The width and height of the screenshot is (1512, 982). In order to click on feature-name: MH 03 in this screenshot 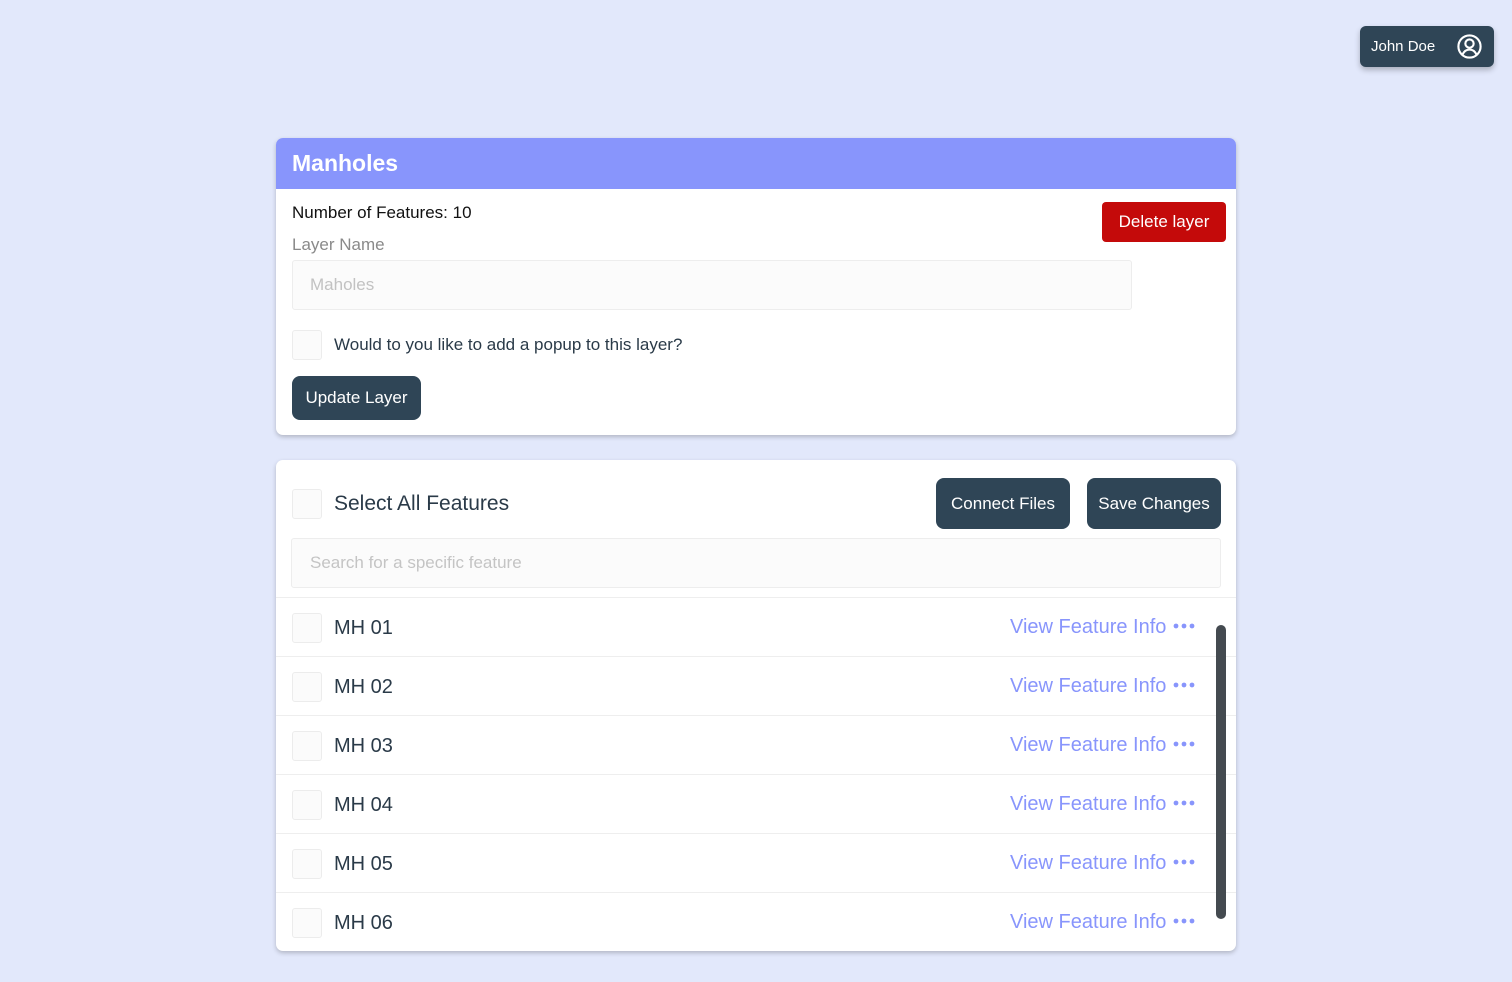, I will do `click(363, 746)`.